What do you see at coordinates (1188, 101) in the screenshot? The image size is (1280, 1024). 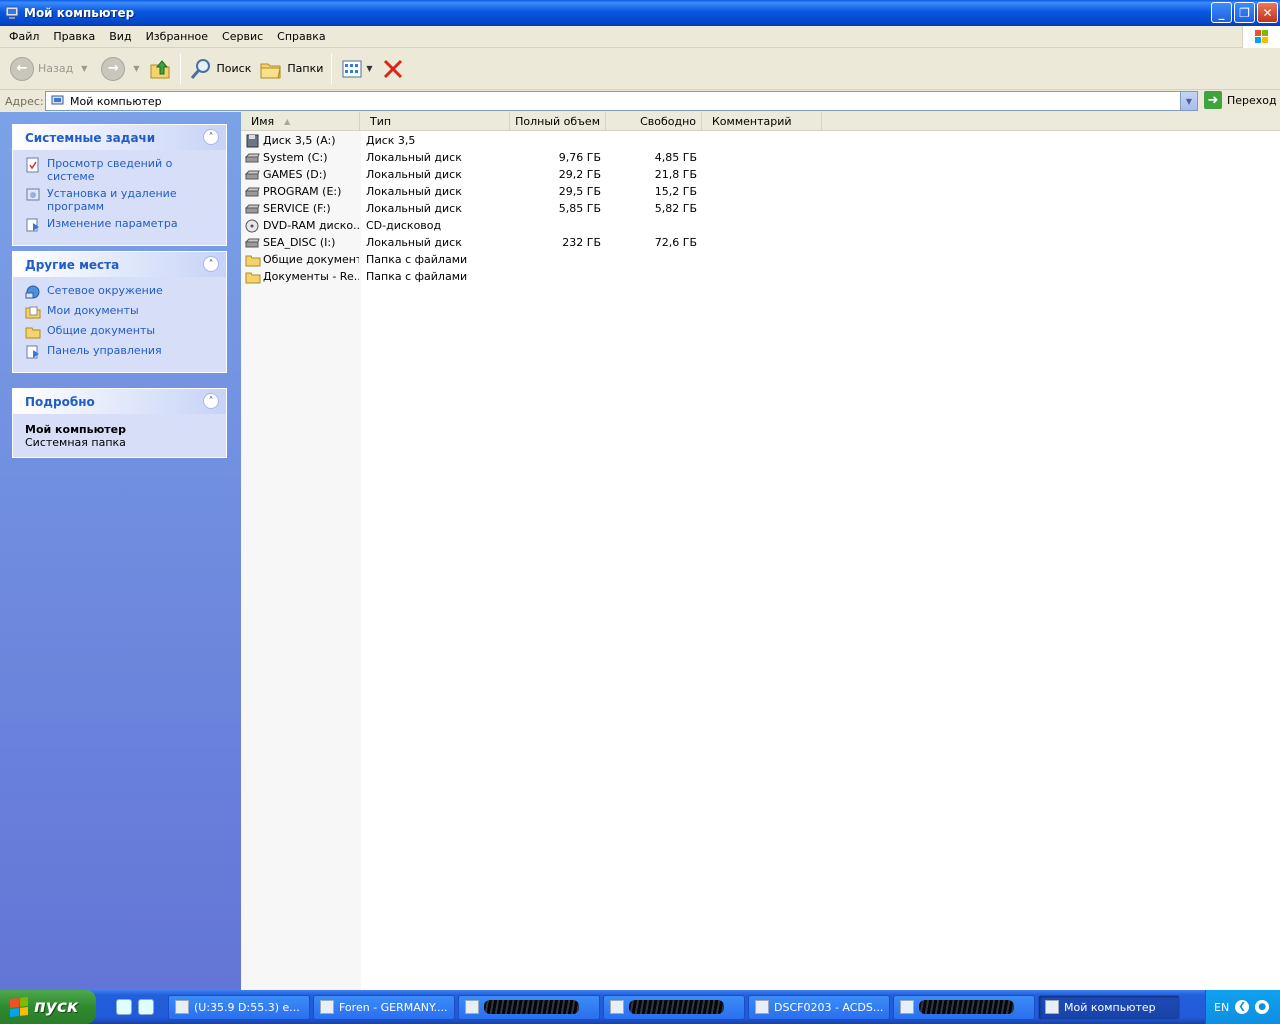 I see `address-dropdown-icon: ▼` at bounding box center [1188, 101].